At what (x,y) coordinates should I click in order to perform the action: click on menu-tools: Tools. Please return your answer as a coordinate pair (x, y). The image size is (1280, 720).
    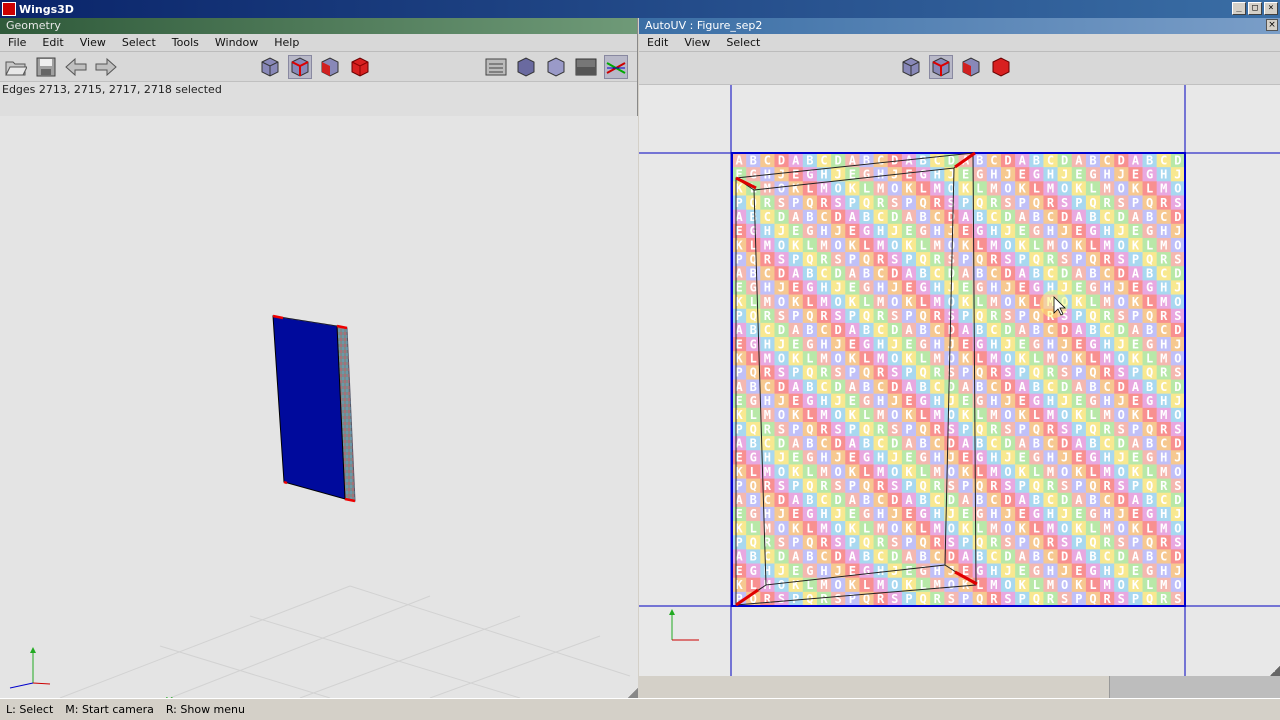
    Looking at the image, I should click on (185, 42).